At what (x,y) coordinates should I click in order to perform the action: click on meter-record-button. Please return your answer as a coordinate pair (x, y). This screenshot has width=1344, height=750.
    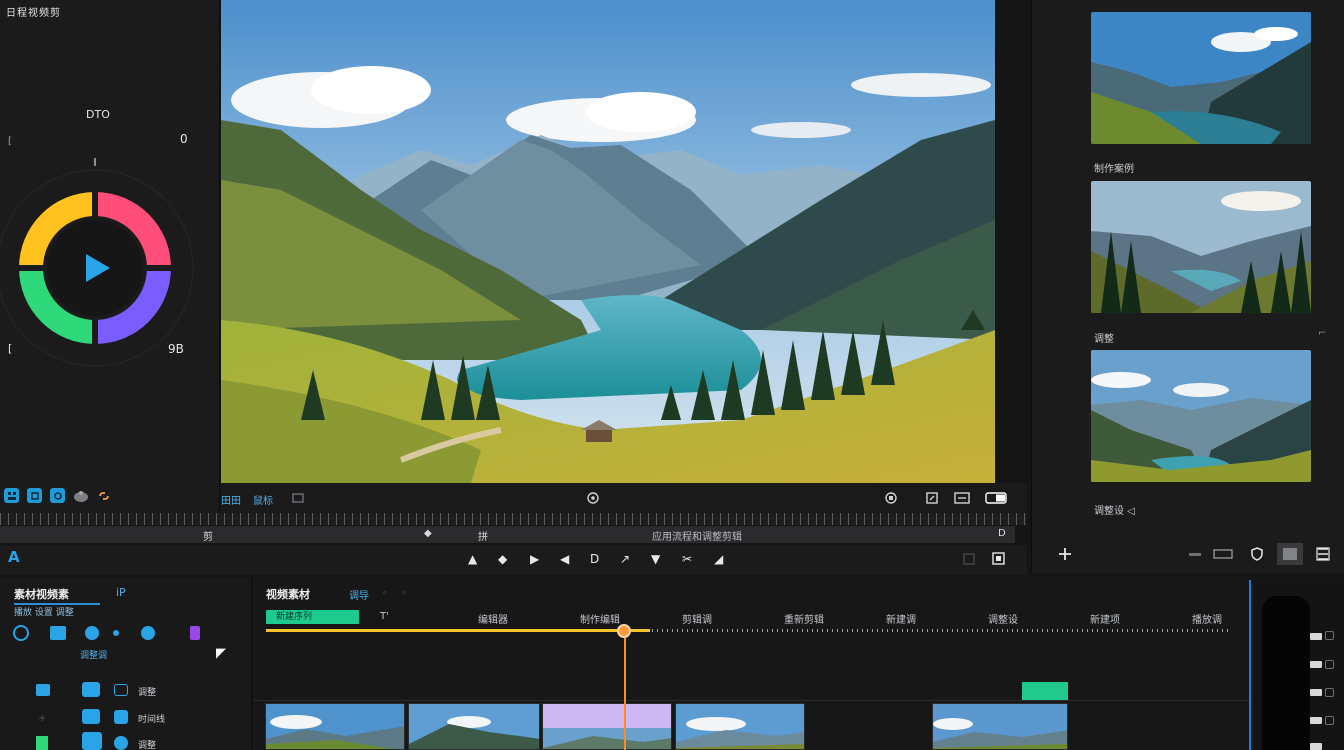
    Looking at the image, I should click on (1329, 692).